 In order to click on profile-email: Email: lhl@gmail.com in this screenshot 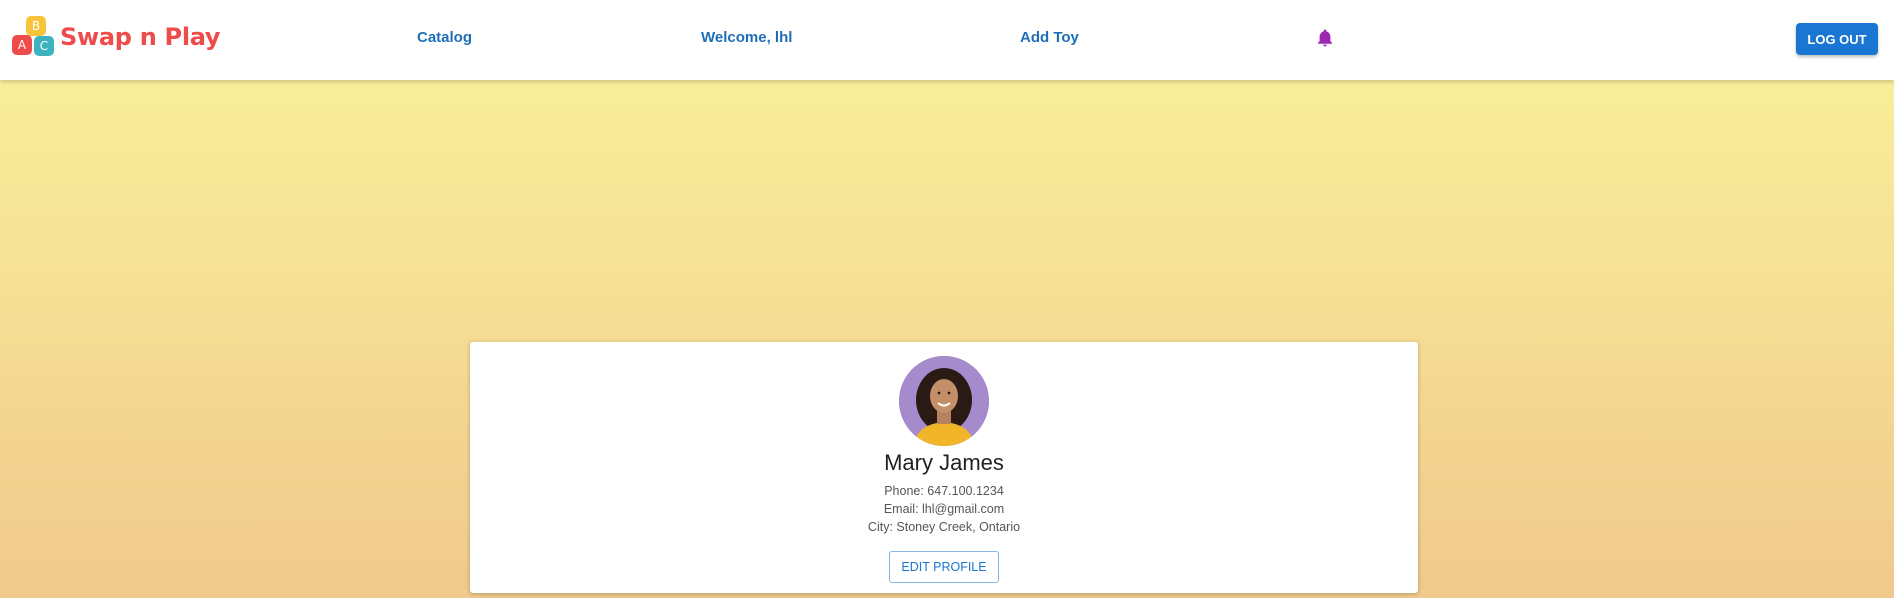, I will do `click(944, 509)`.